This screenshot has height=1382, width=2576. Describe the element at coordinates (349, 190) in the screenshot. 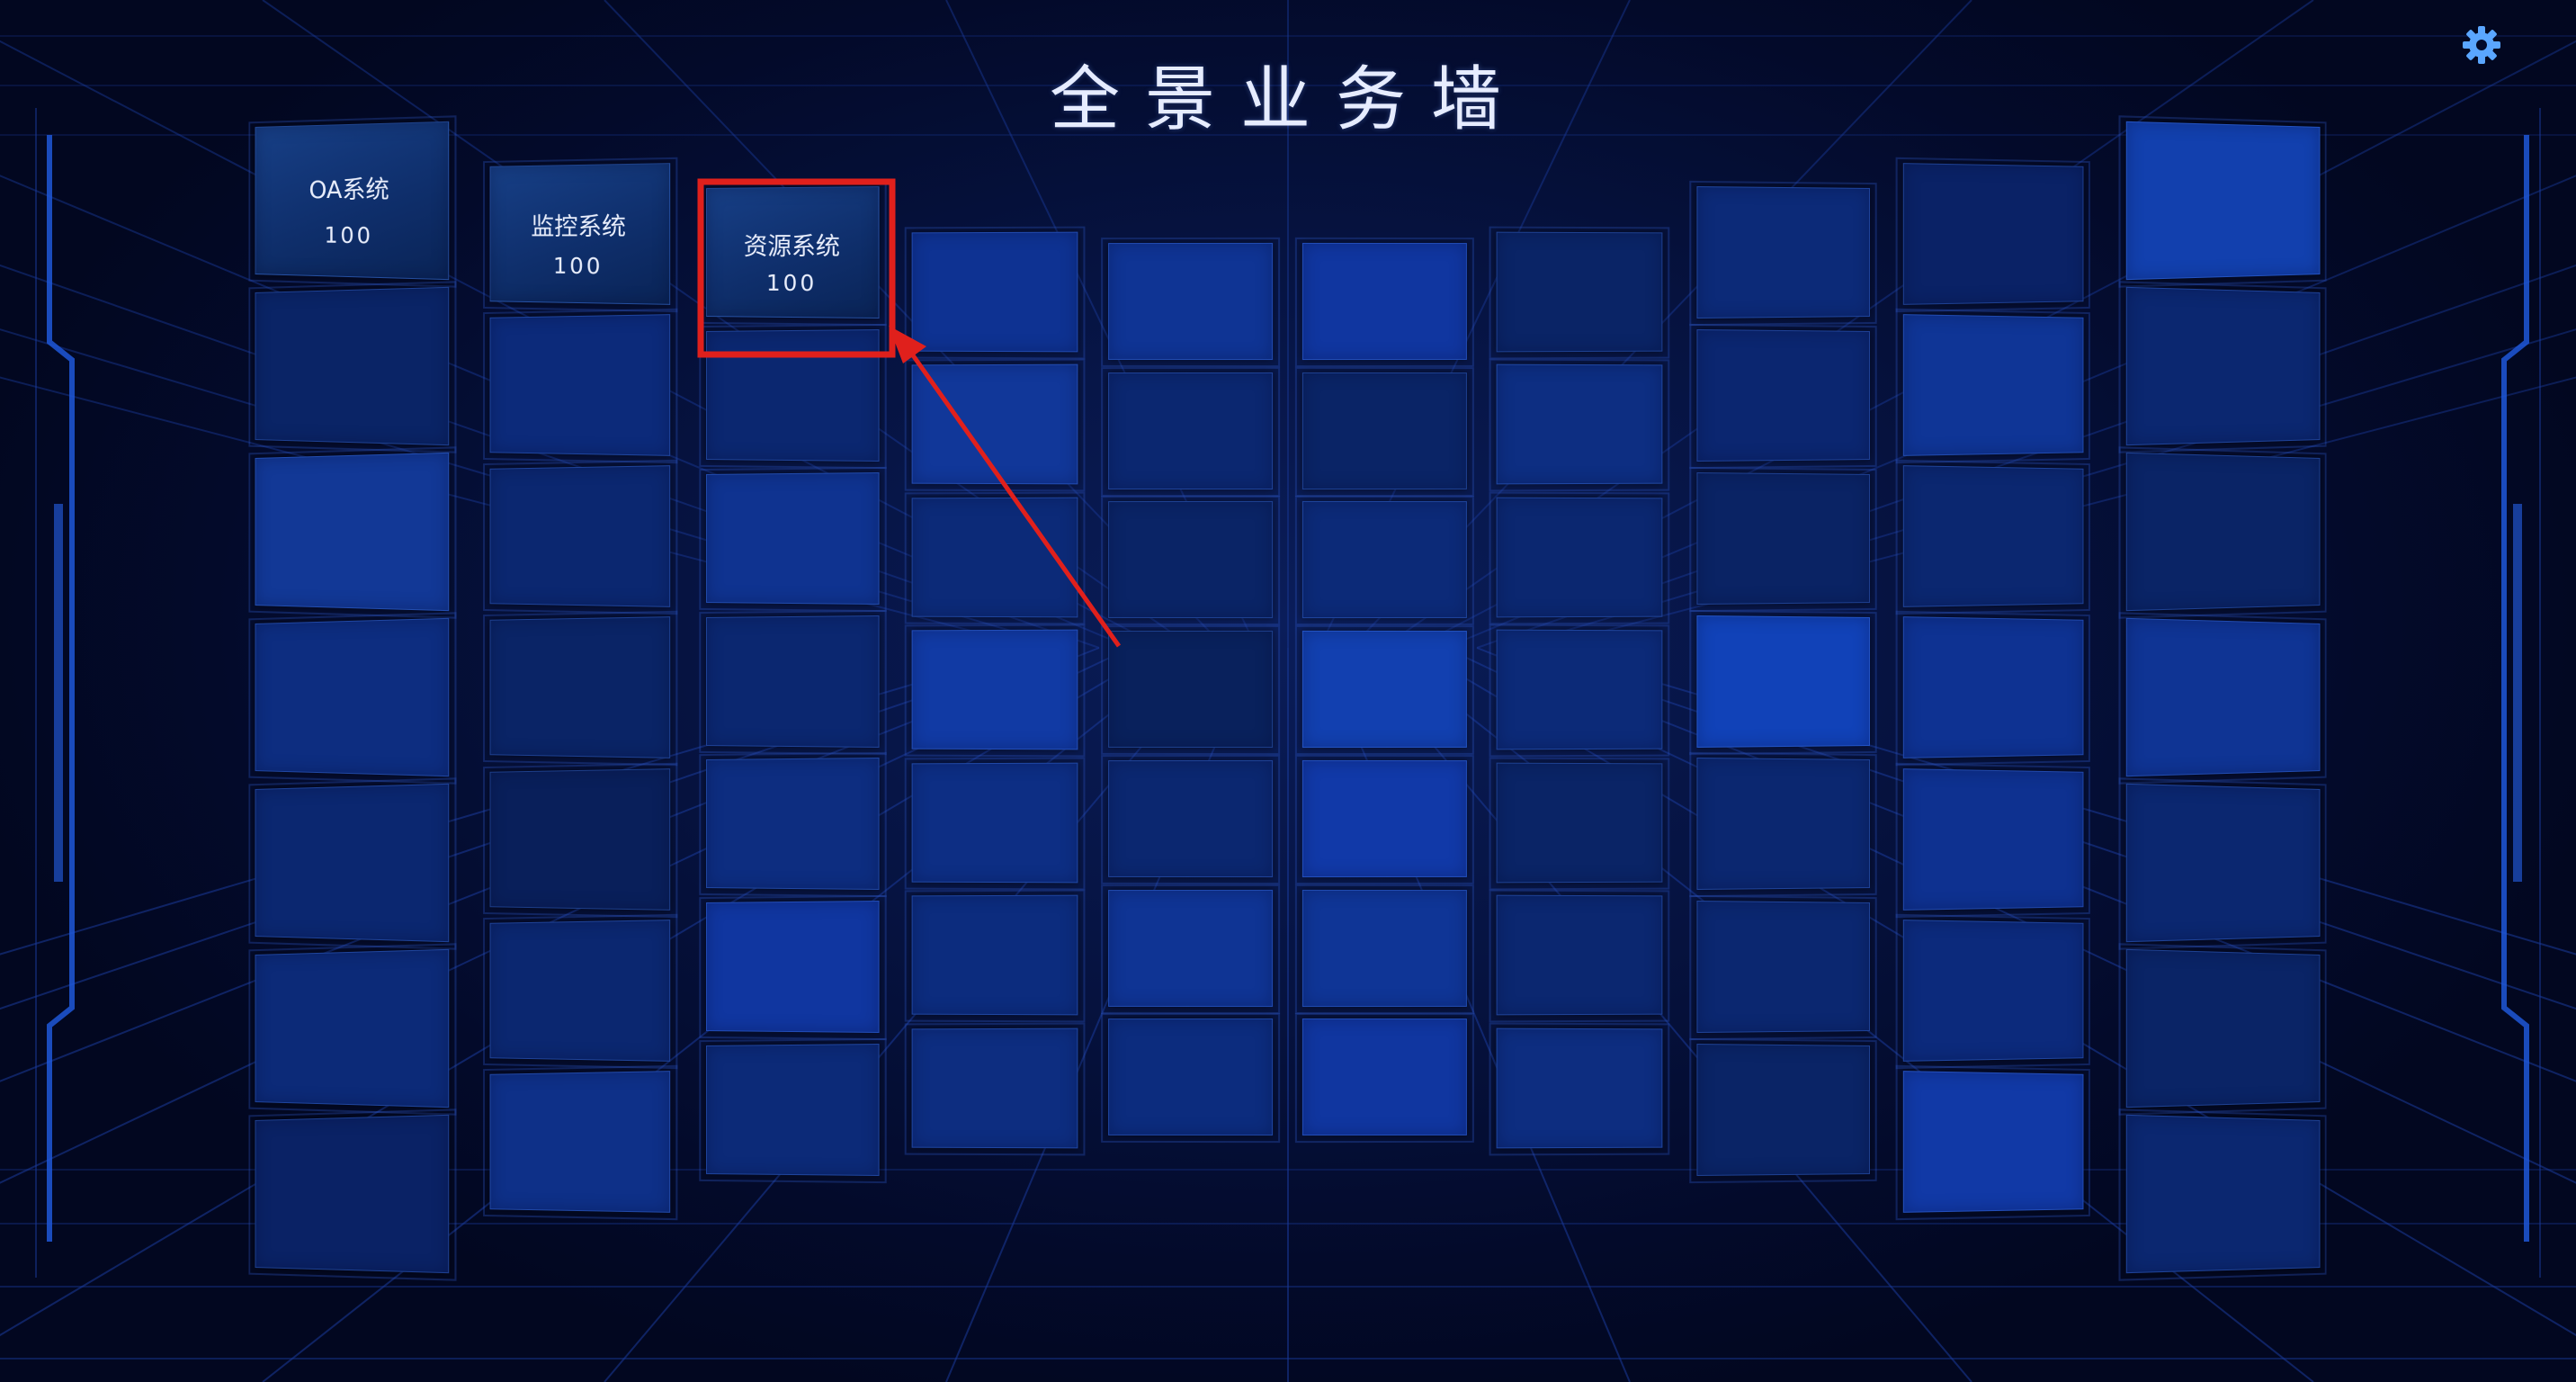

I see `tile-name-label: OA系统` at that location.